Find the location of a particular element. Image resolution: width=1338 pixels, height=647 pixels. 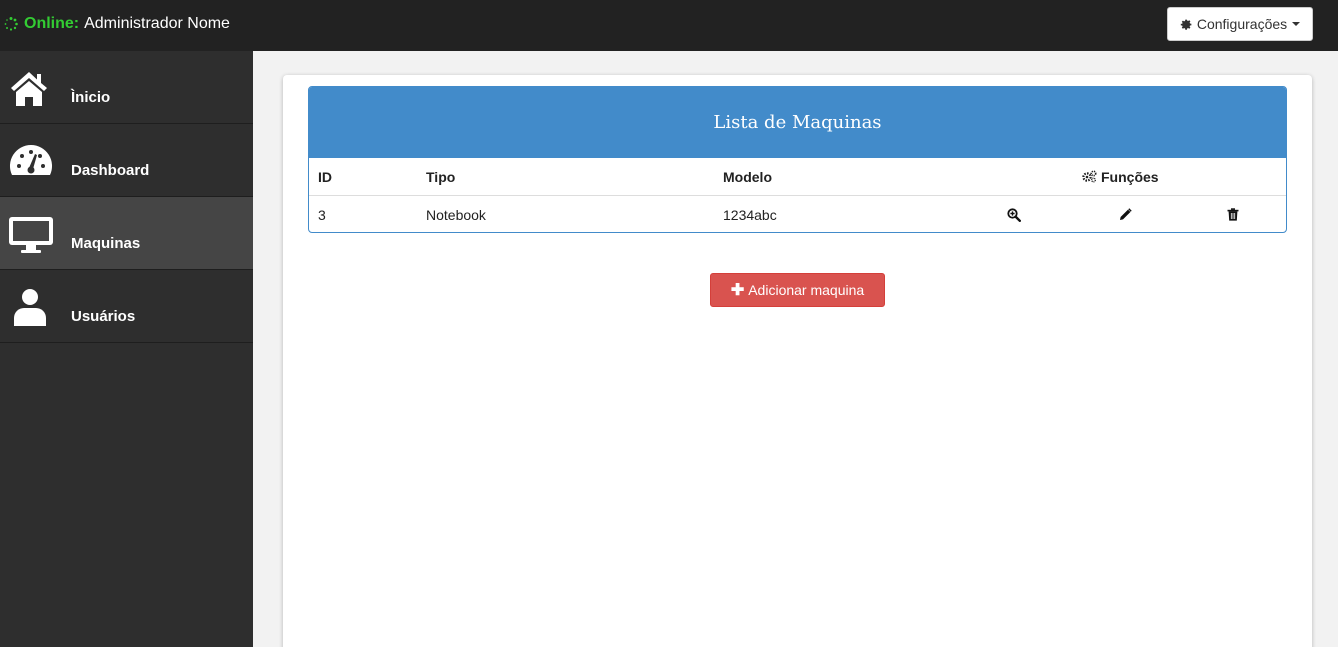

table-header: Lista de Maquinas is located at coordinates (797, 122).